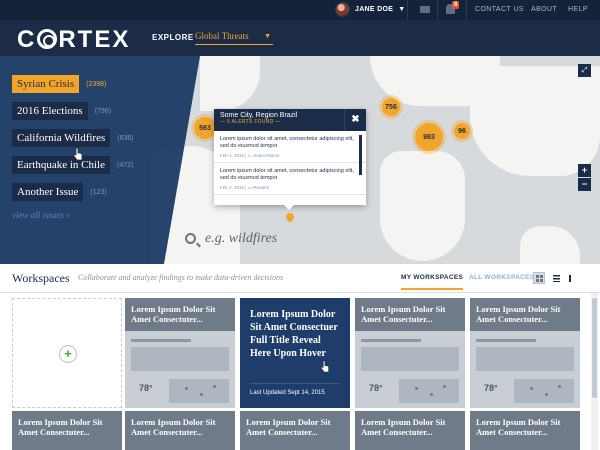 The width and height of the screenshot is (600, 450). I want to click on sort-icon, so click(572, 278).